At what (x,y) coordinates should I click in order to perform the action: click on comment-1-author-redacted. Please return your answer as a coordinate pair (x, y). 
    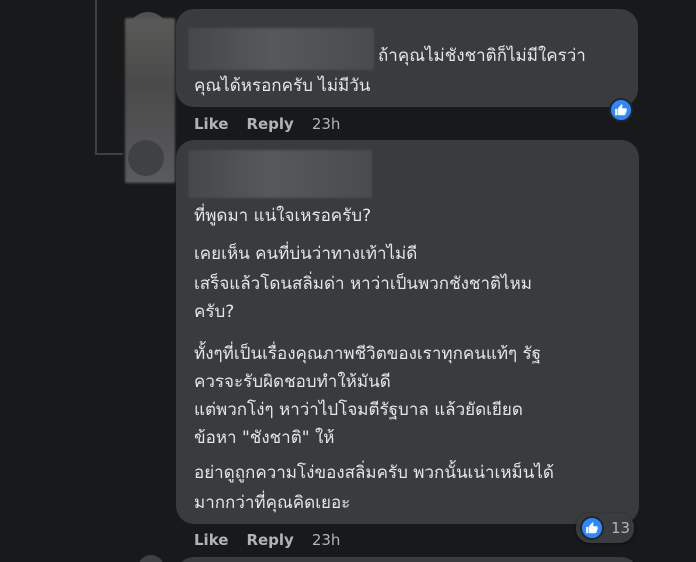
    Looking at the image, I should click on (281, 49).